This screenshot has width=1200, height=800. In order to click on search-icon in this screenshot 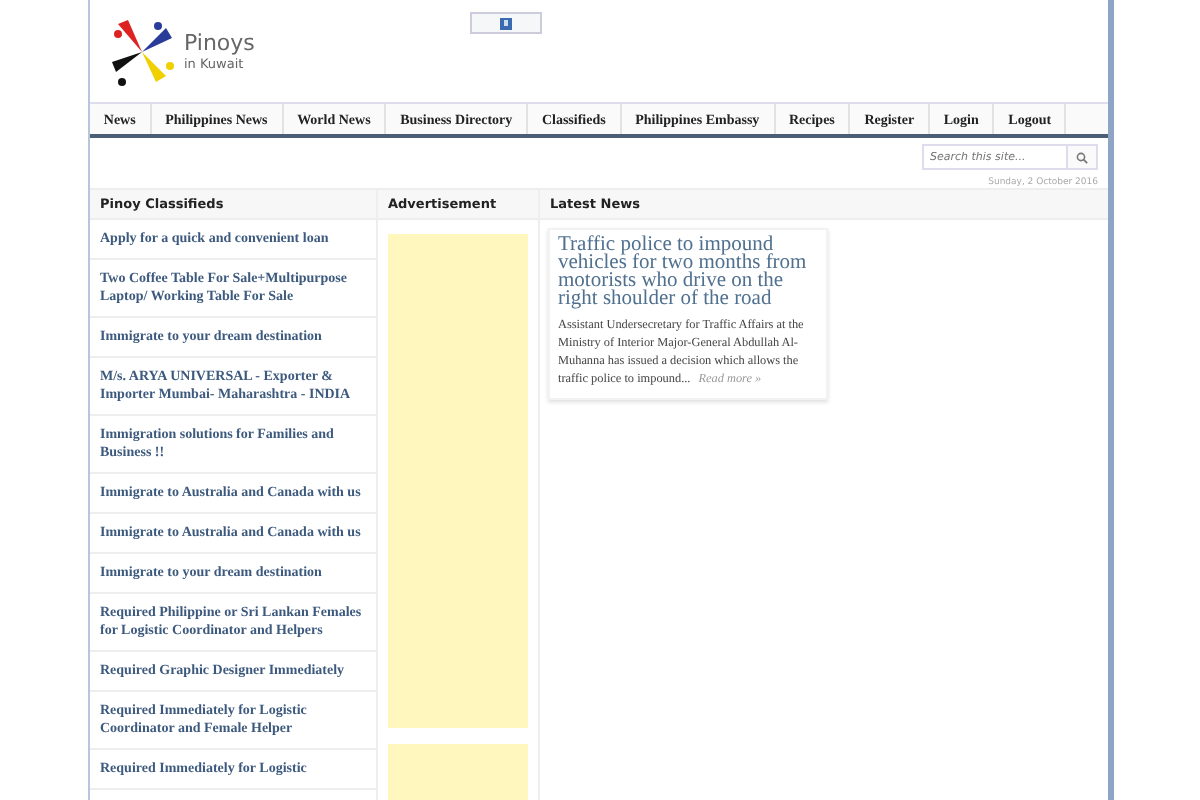, I will do `click(1082, 157)`.